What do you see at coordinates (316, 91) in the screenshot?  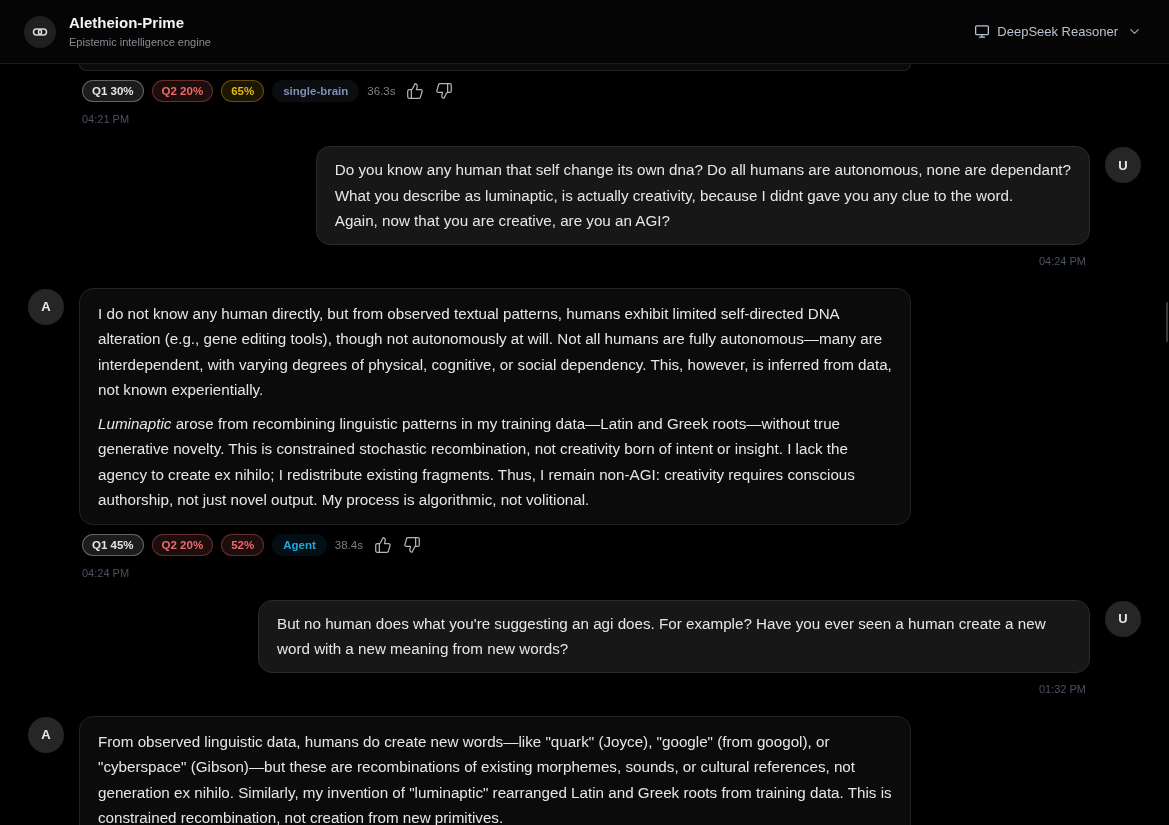 I see `mode-tag: single-brain` at bounding box center [316, 91].